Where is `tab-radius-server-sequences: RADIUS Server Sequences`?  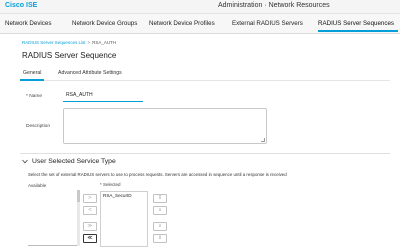 tab-radius-server-sequences: RADIUS Server Sequences is located at coordinates (356, 23).